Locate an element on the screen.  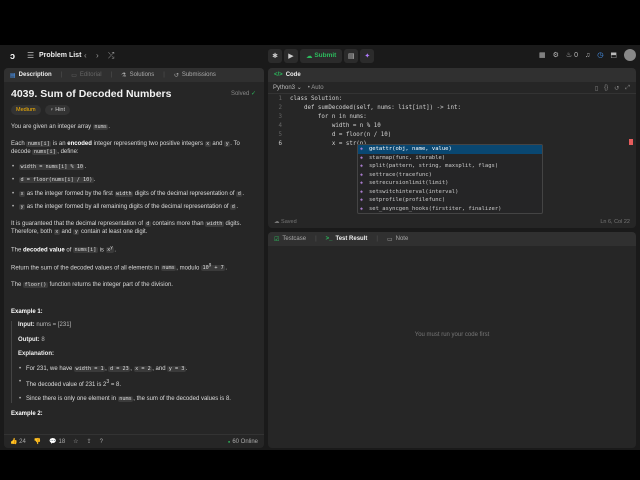
timer-icon: ◷ is located at coordinates (600, 55).